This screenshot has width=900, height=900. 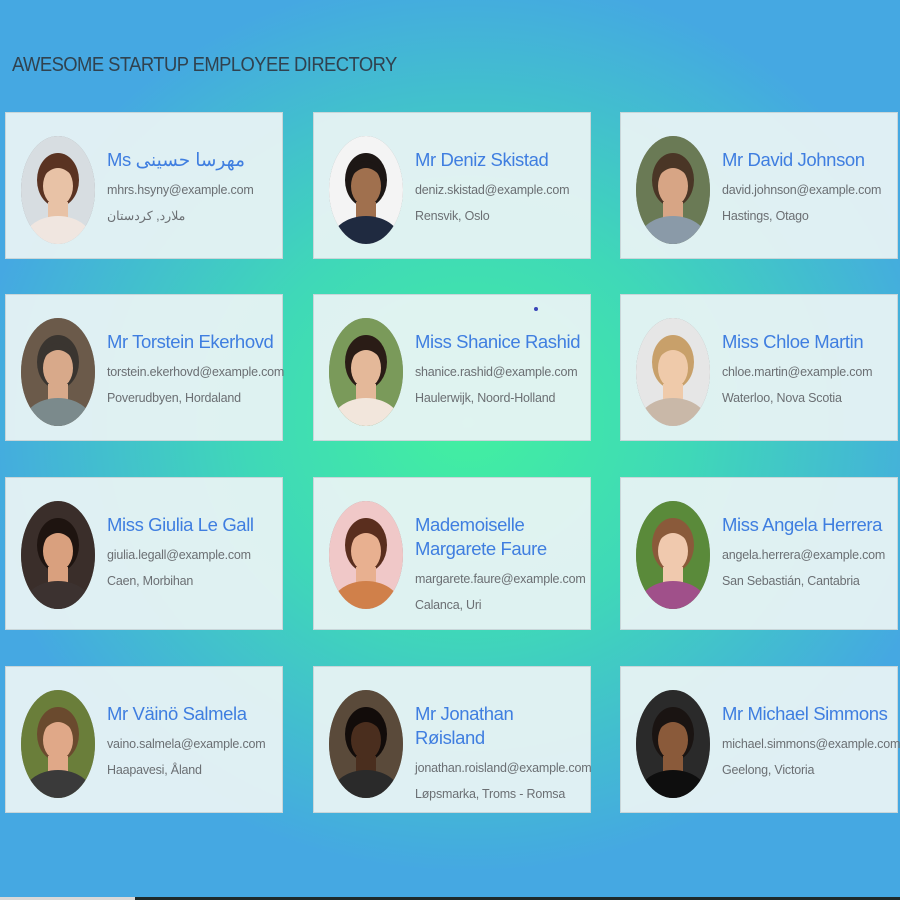 What do you see at coordinates (492, 190) in the screenshot?
I see `employee-email: deniz.skistad@example.com` at bounding box center [492, 190].